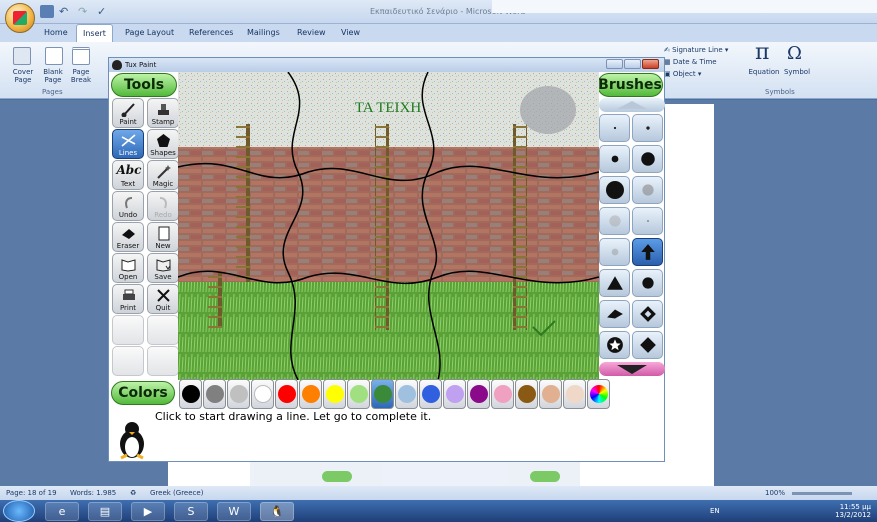 This screenshot has height=522, width=877. What do you see at coordinates (148, 511) in the screenshot?
I see `media-player-icon: ▶` at bounding box center [148, 511].